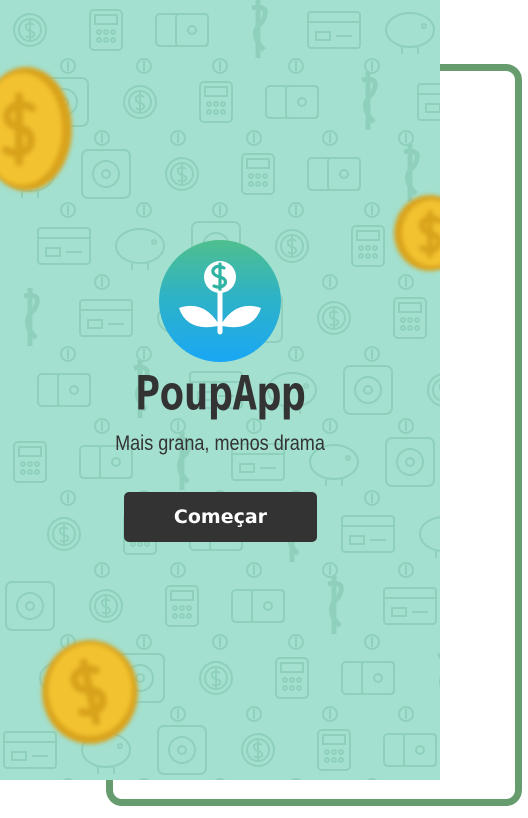 Image resolution: width=528 pixels, height=818 pixels. I want to click on money-plant-icon, so click(220, 301).